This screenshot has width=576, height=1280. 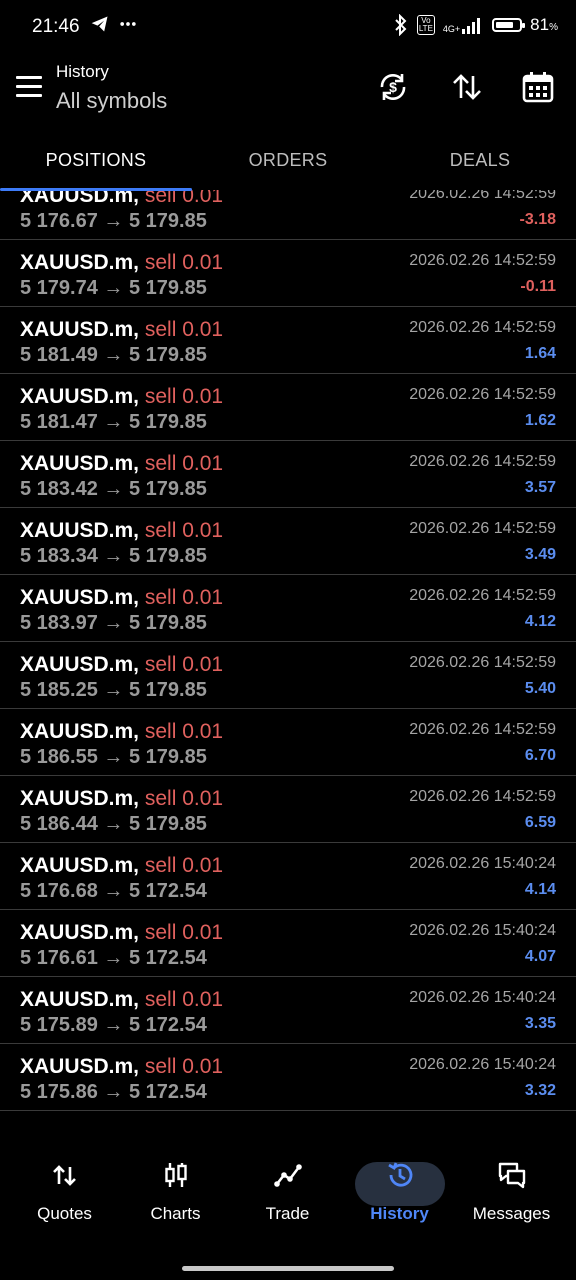 What do you see at coordinates (113, 1025) in the screenshot?
I see `position-prices: 5 175.89 → 5 172.54` at bounding box center [113, 1025].